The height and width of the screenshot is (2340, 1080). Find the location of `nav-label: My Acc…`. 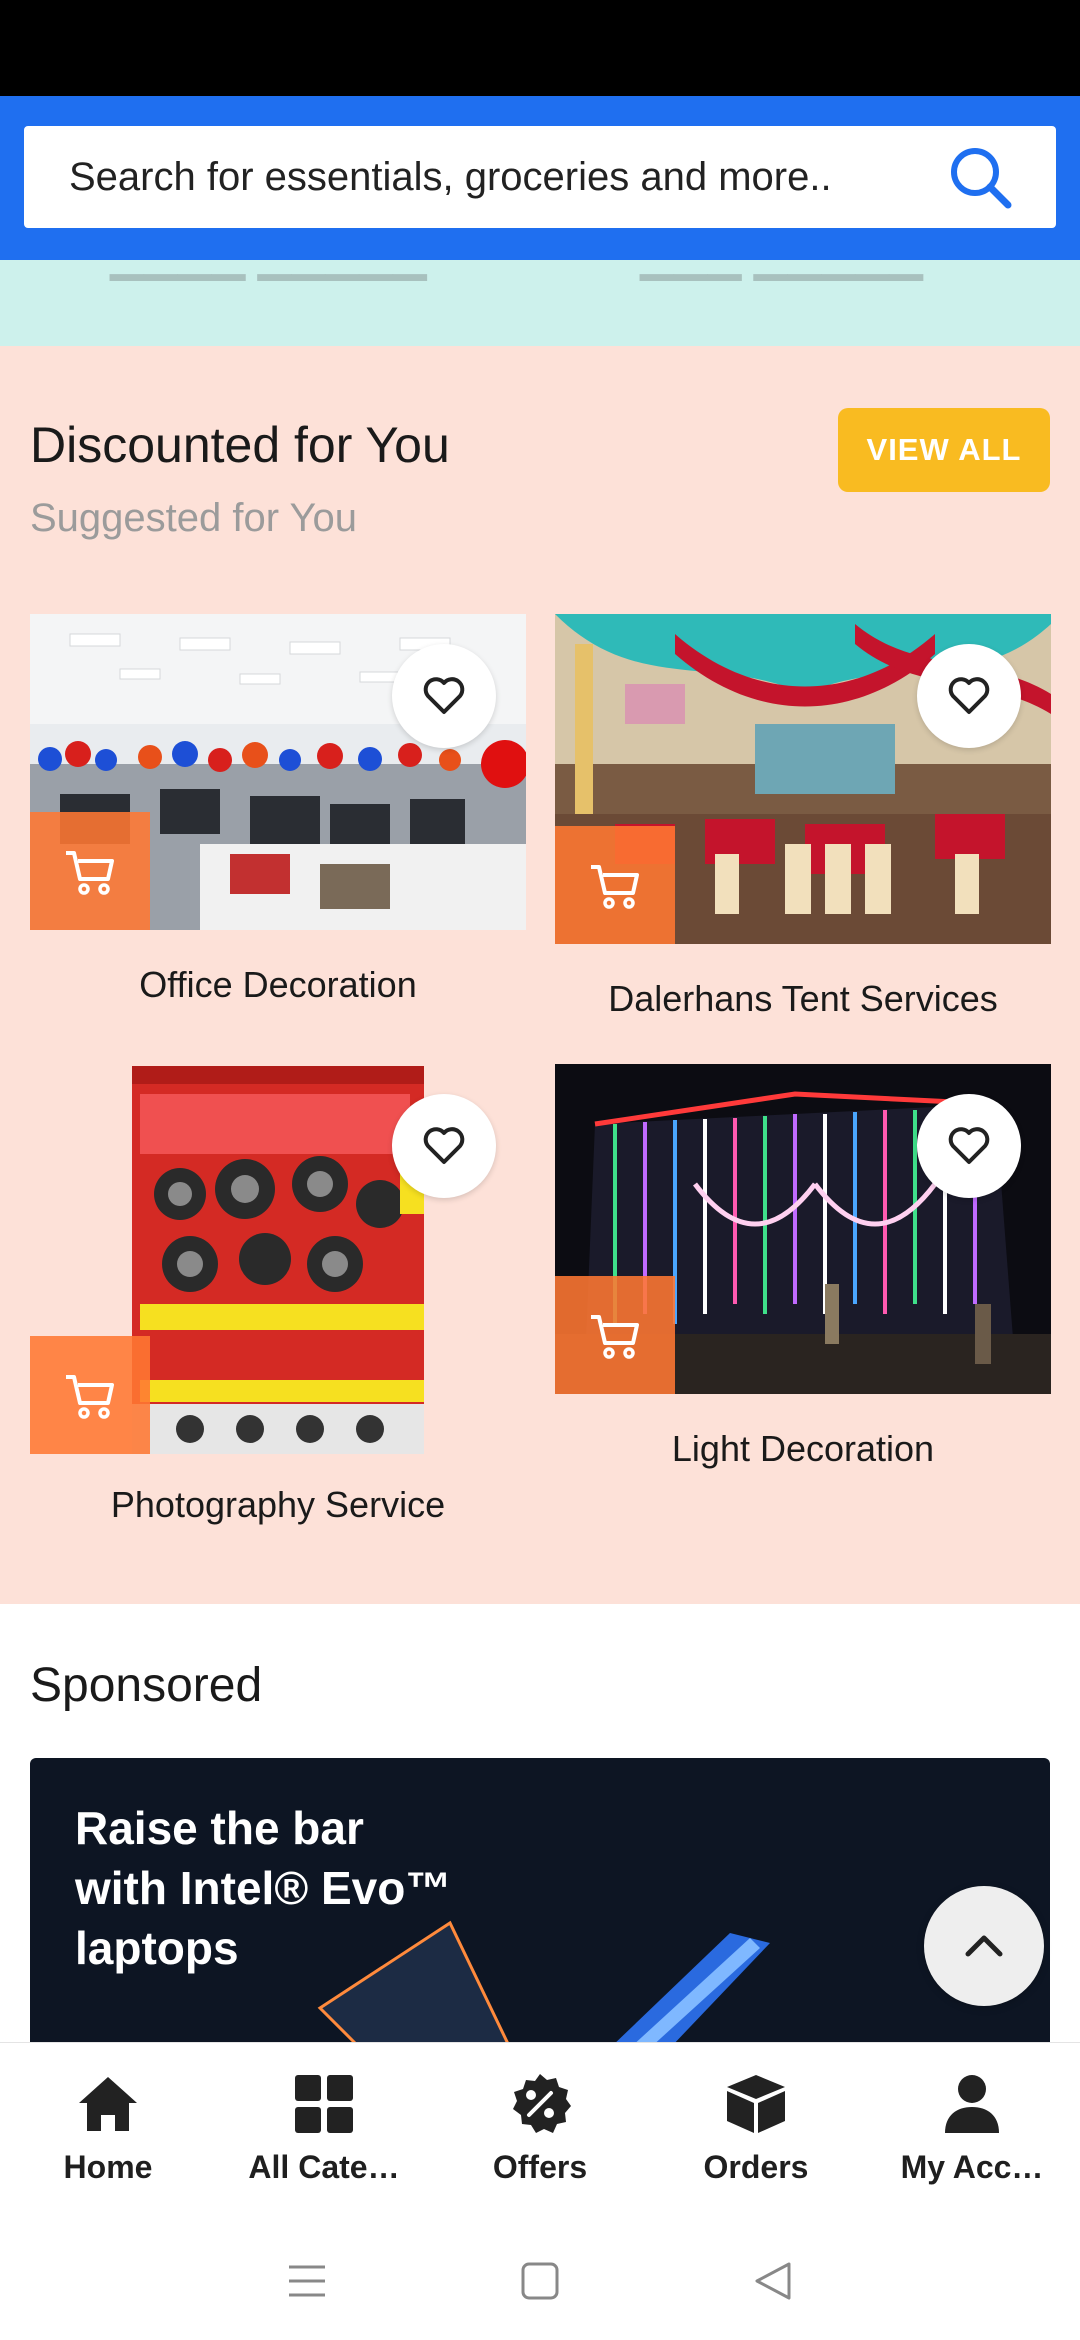

nav-label: My Acc… is located at coordinates (972, 2167).